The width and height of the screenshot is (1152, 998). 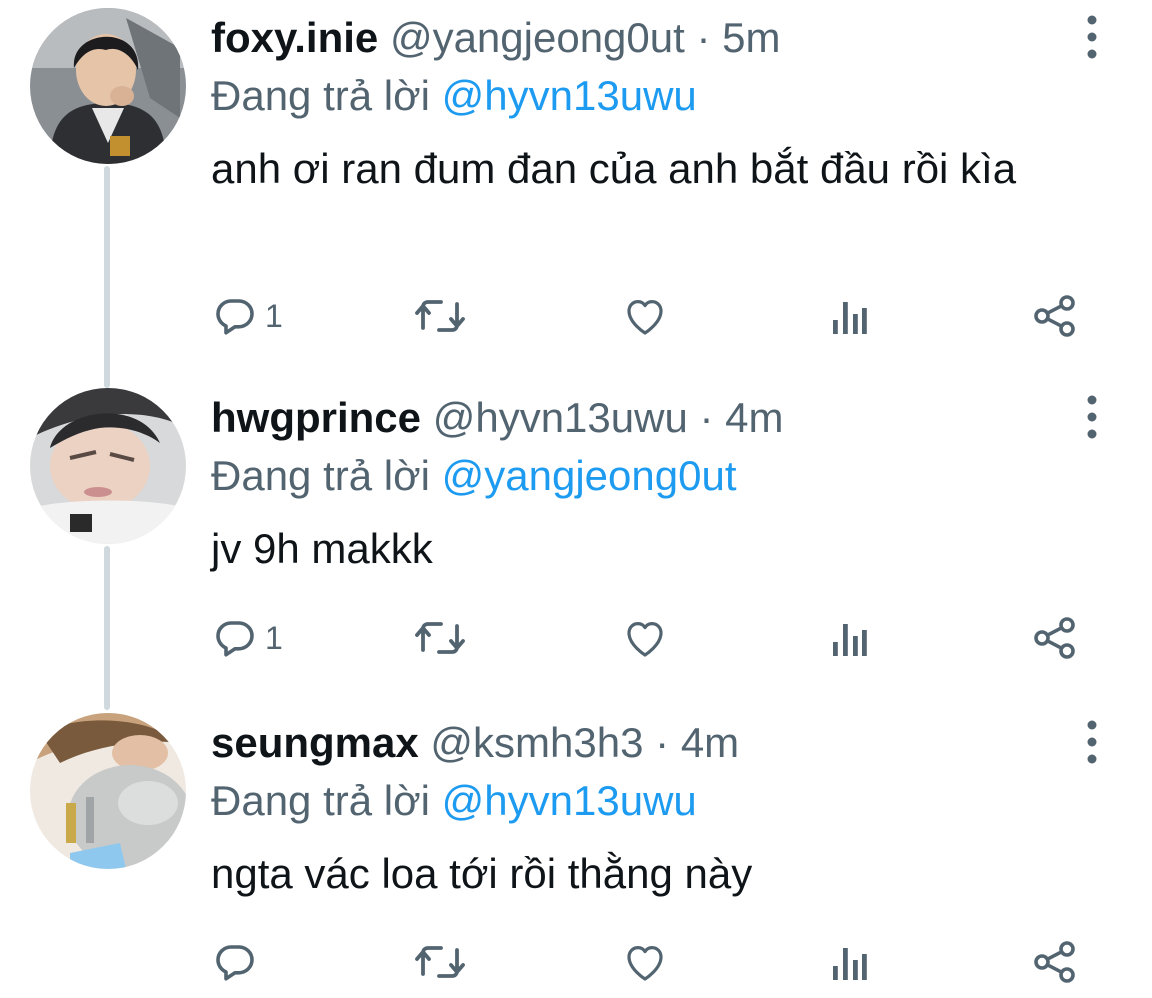 I want to click on action-bar, so click(x=651, y=962).